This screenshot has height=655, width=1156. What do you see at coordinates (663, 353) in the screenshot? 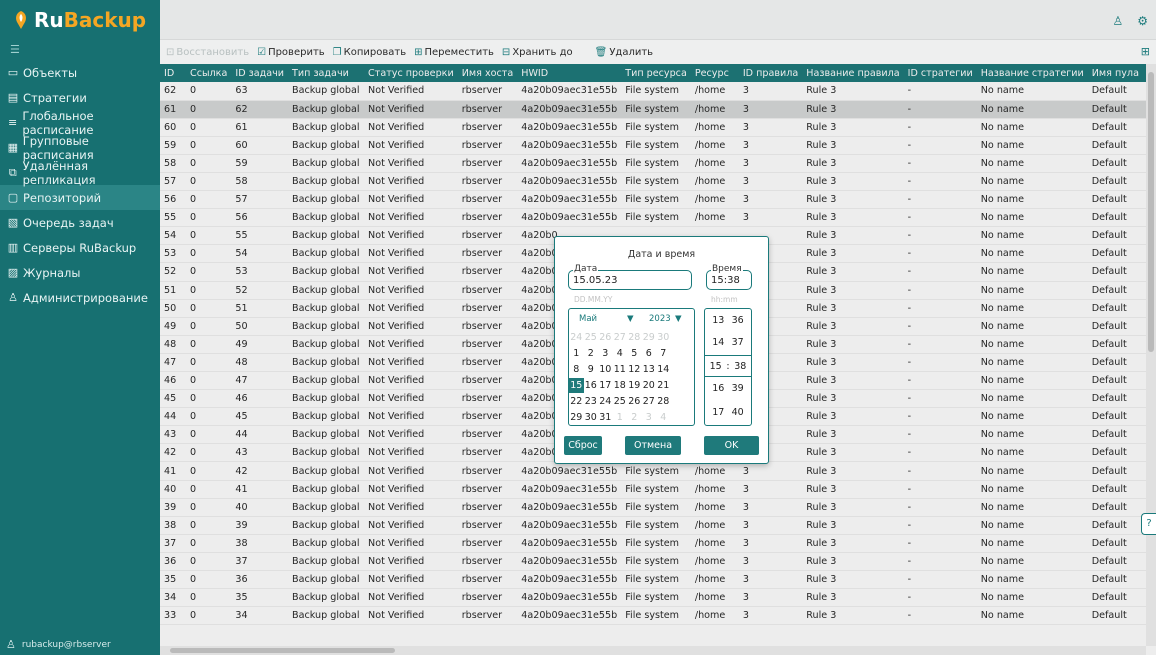
I see `calendar-day: 7` at bounding box center [663, 353].